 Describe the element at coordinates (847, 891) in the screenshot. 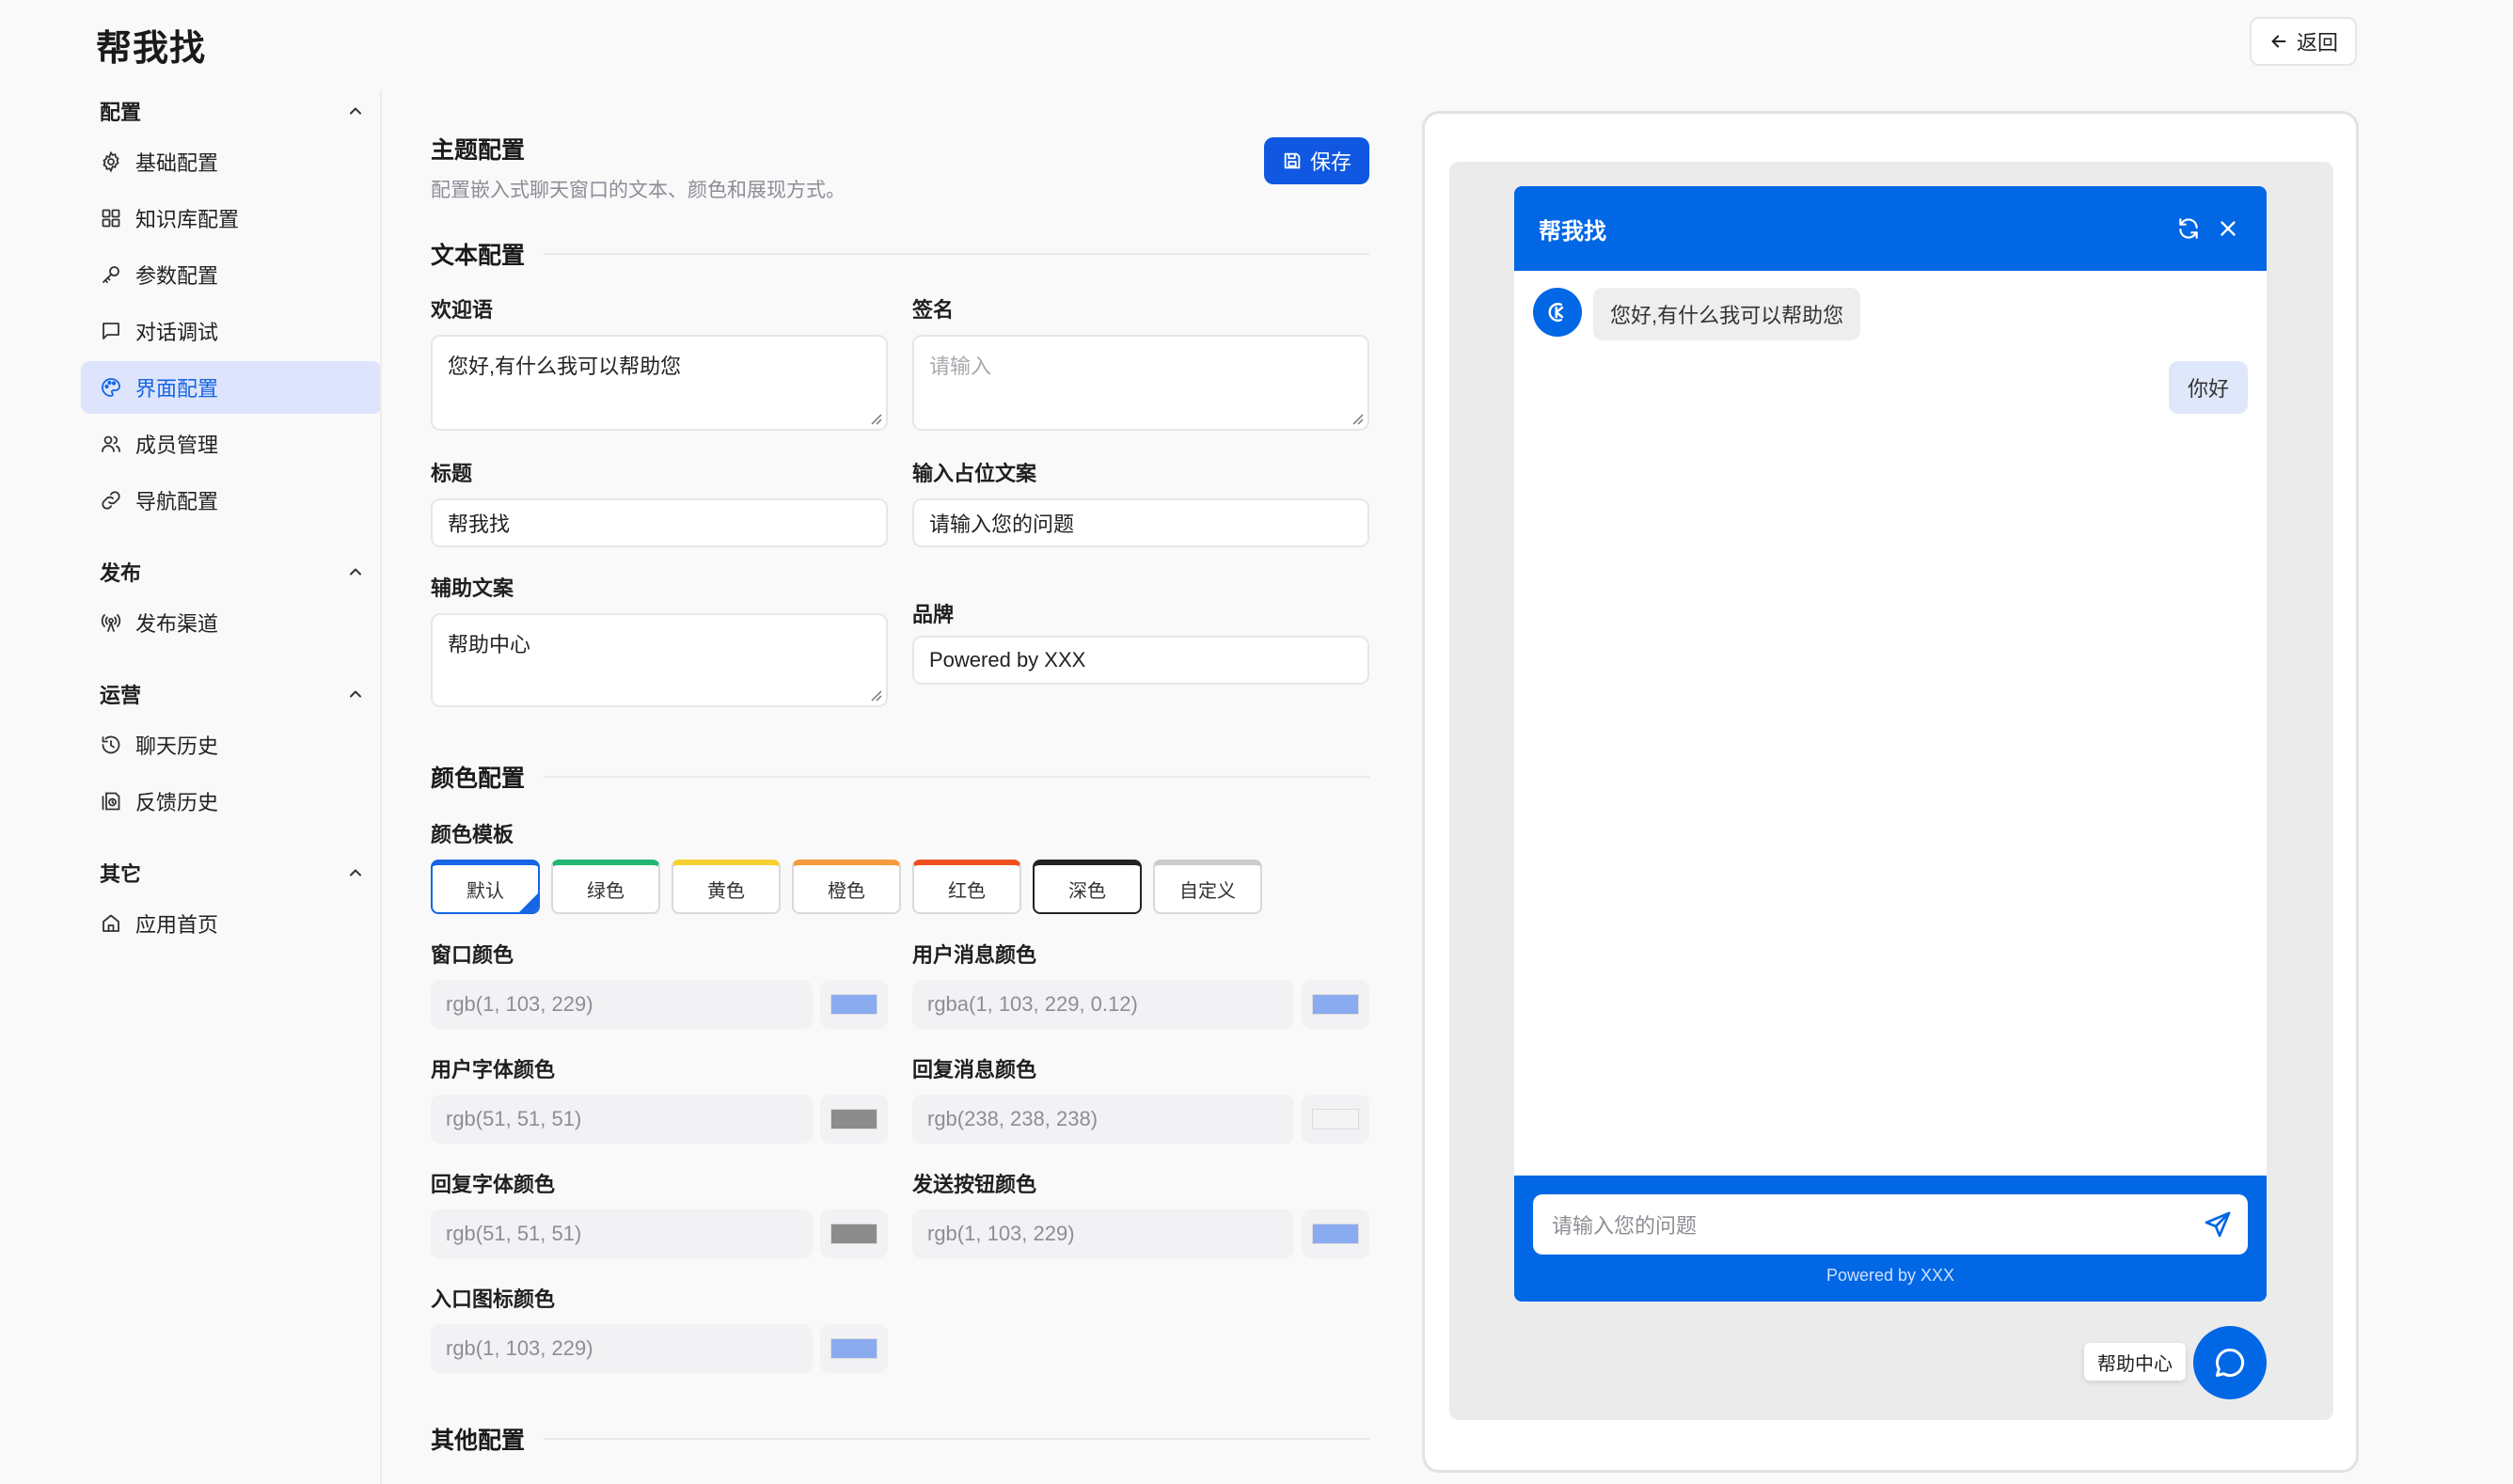

I see `template-label: 橙色` at that location.